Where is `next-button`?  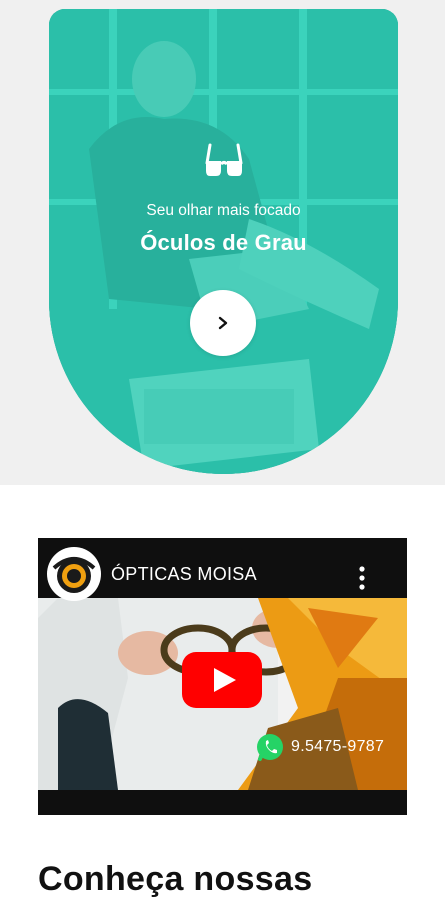
next-button is located at coordinates (223, 323).